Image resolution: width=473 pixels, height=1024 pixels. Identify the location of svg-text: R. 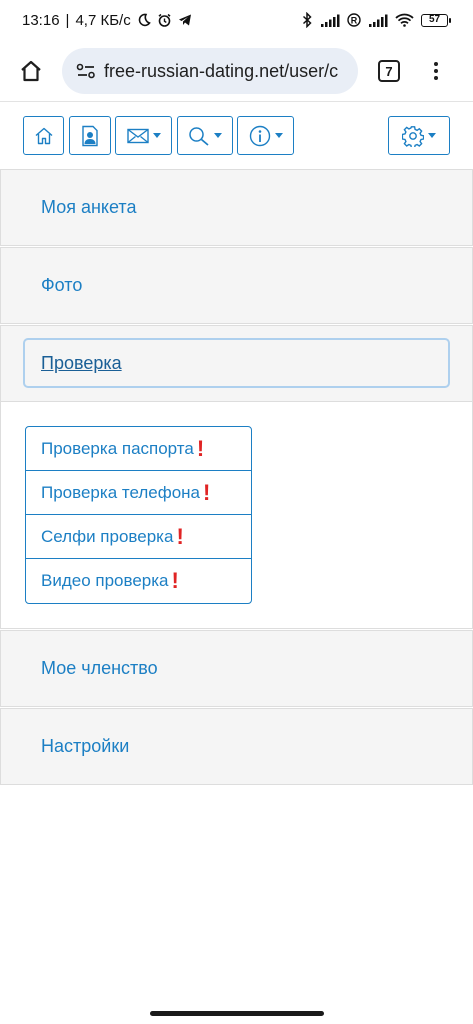
(354, 20).